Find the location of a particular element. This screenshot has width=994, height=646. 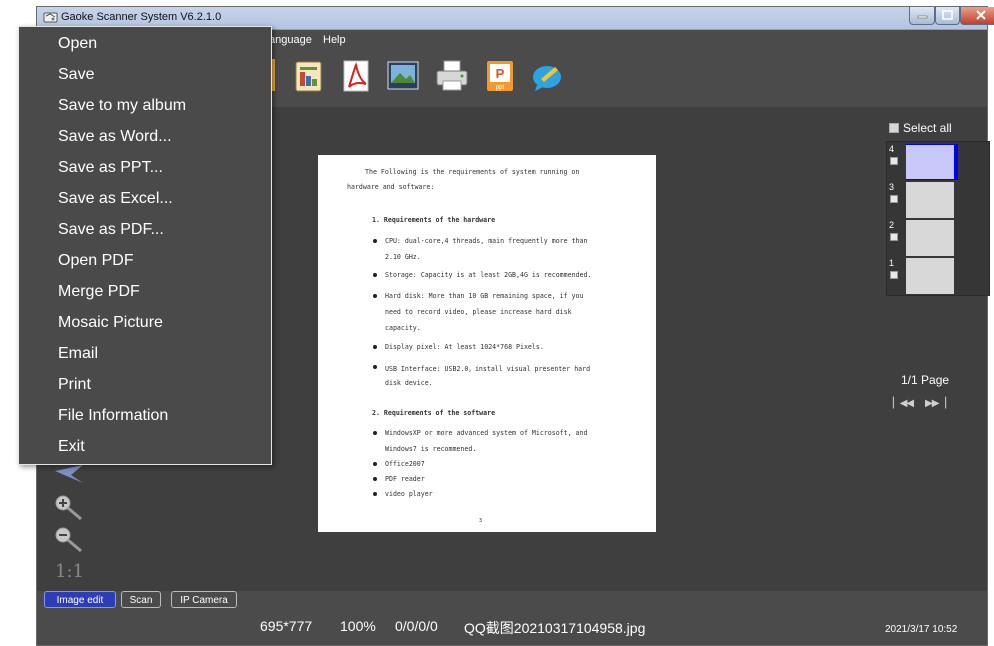

menu-item-merge-pdf: Merge PDF is located at coordinates (99, 292).